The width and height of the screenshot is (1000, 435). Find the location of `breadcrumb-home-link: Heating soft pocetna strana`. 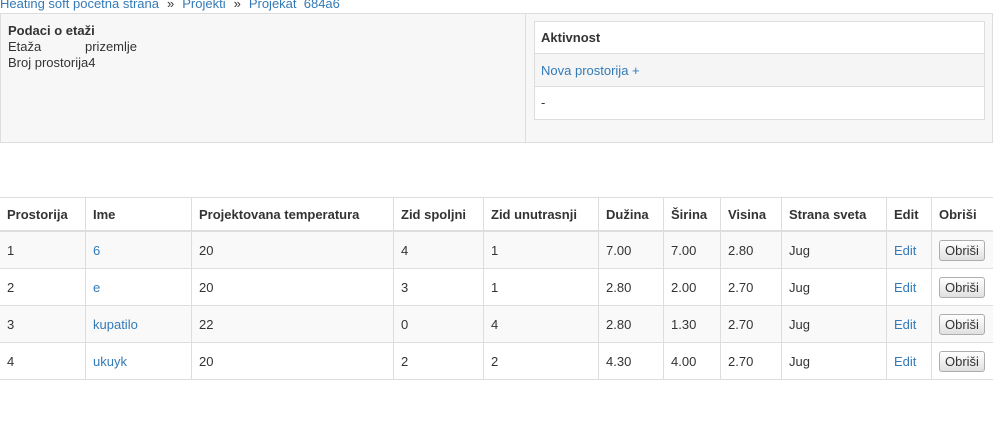

breadcrumb-home-link: Heating soft pocetna strana is located at coordinates (79, 5).